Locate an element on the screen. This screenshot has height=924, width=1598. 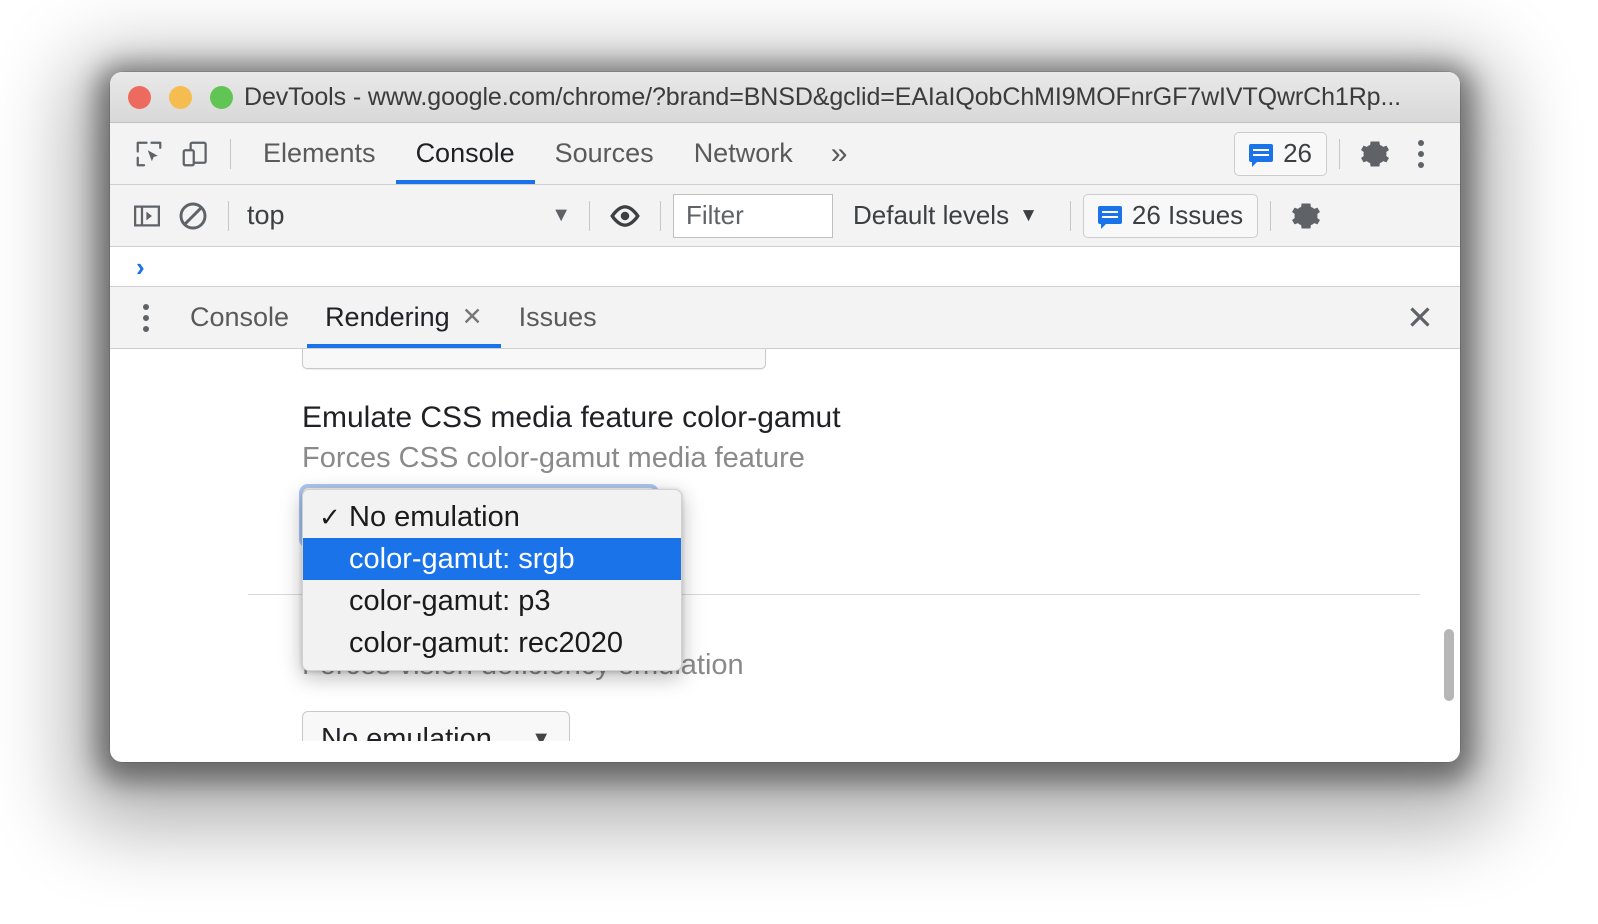
execution-context-value: top is located at coordinates (266, 215).